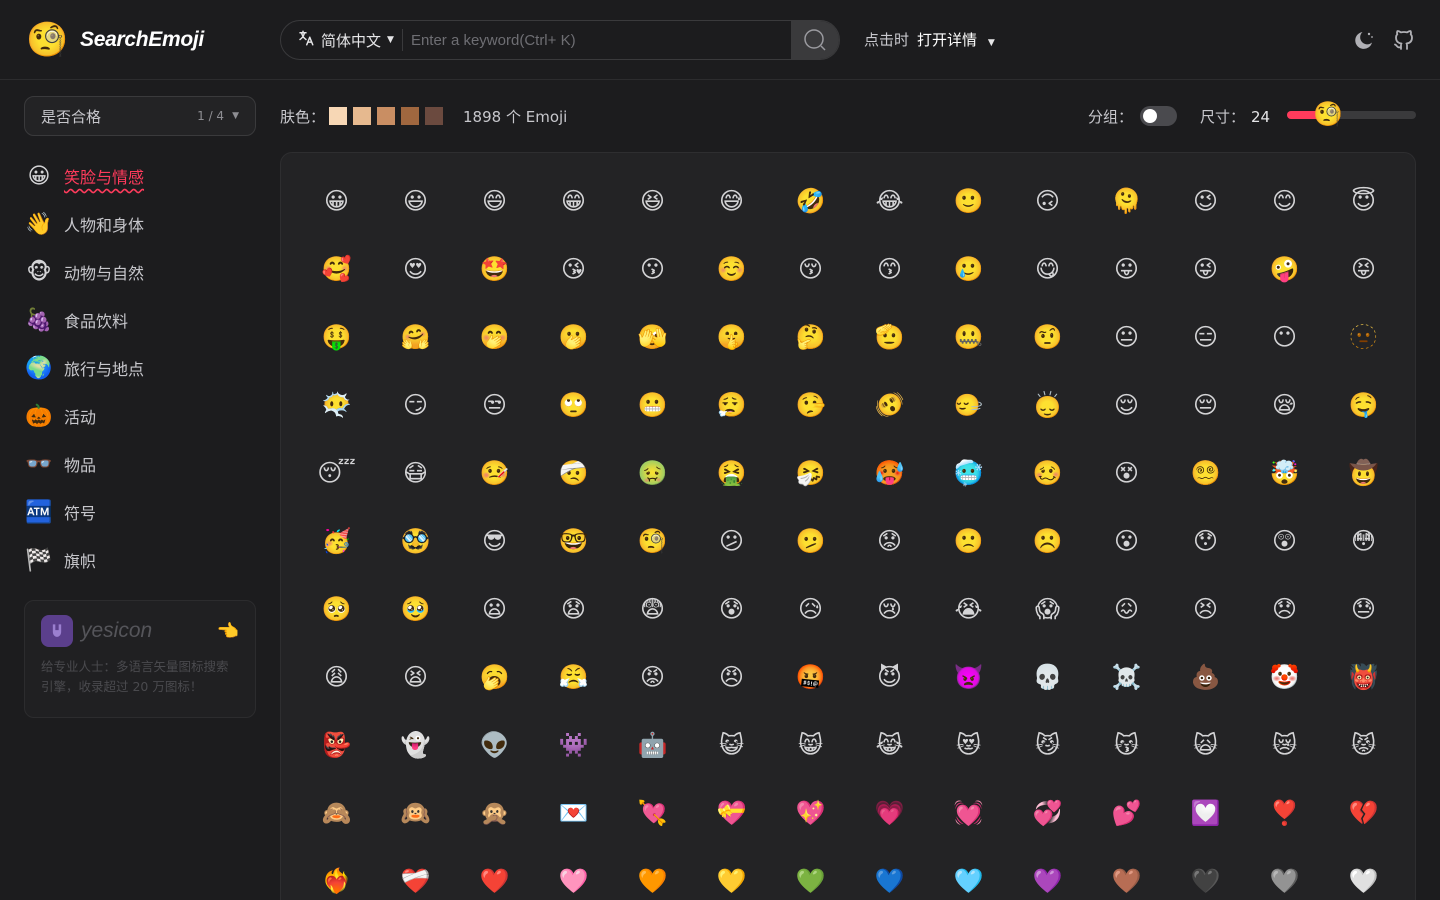 This screenshot has height=900, width=1440. Describe the element at coordinates (494, 813) in the screenshot. I see `emoji-cell: 🙊` at that location.